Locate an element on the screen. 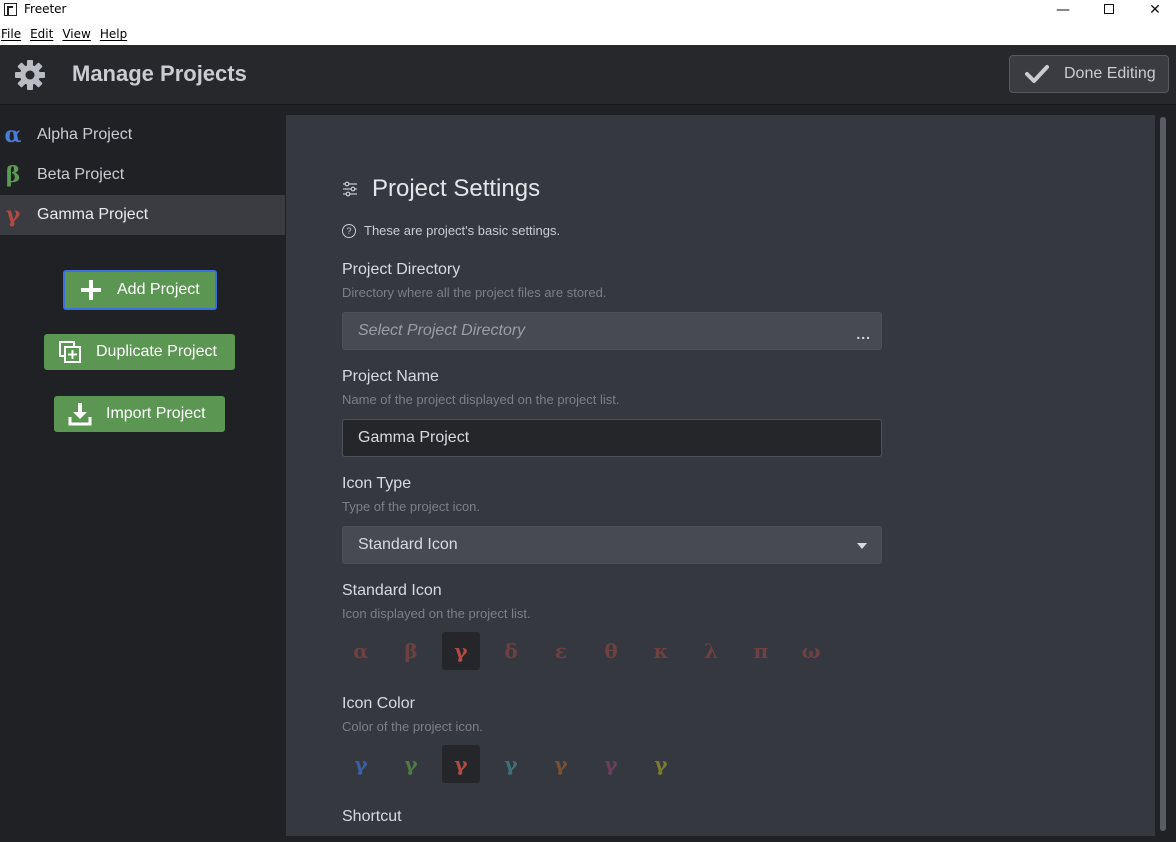  standard-icon-option: δ is located at coordinates (511, 651).